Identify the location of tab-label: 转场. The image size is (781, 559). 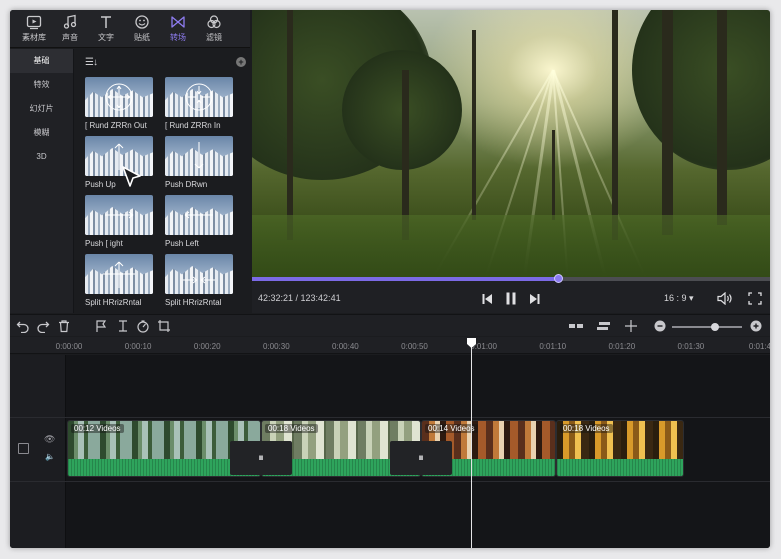
(178, 37).